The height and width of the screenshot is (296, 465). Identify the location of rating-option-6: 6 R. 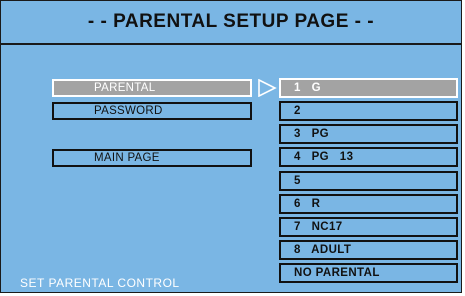
(368, 204).